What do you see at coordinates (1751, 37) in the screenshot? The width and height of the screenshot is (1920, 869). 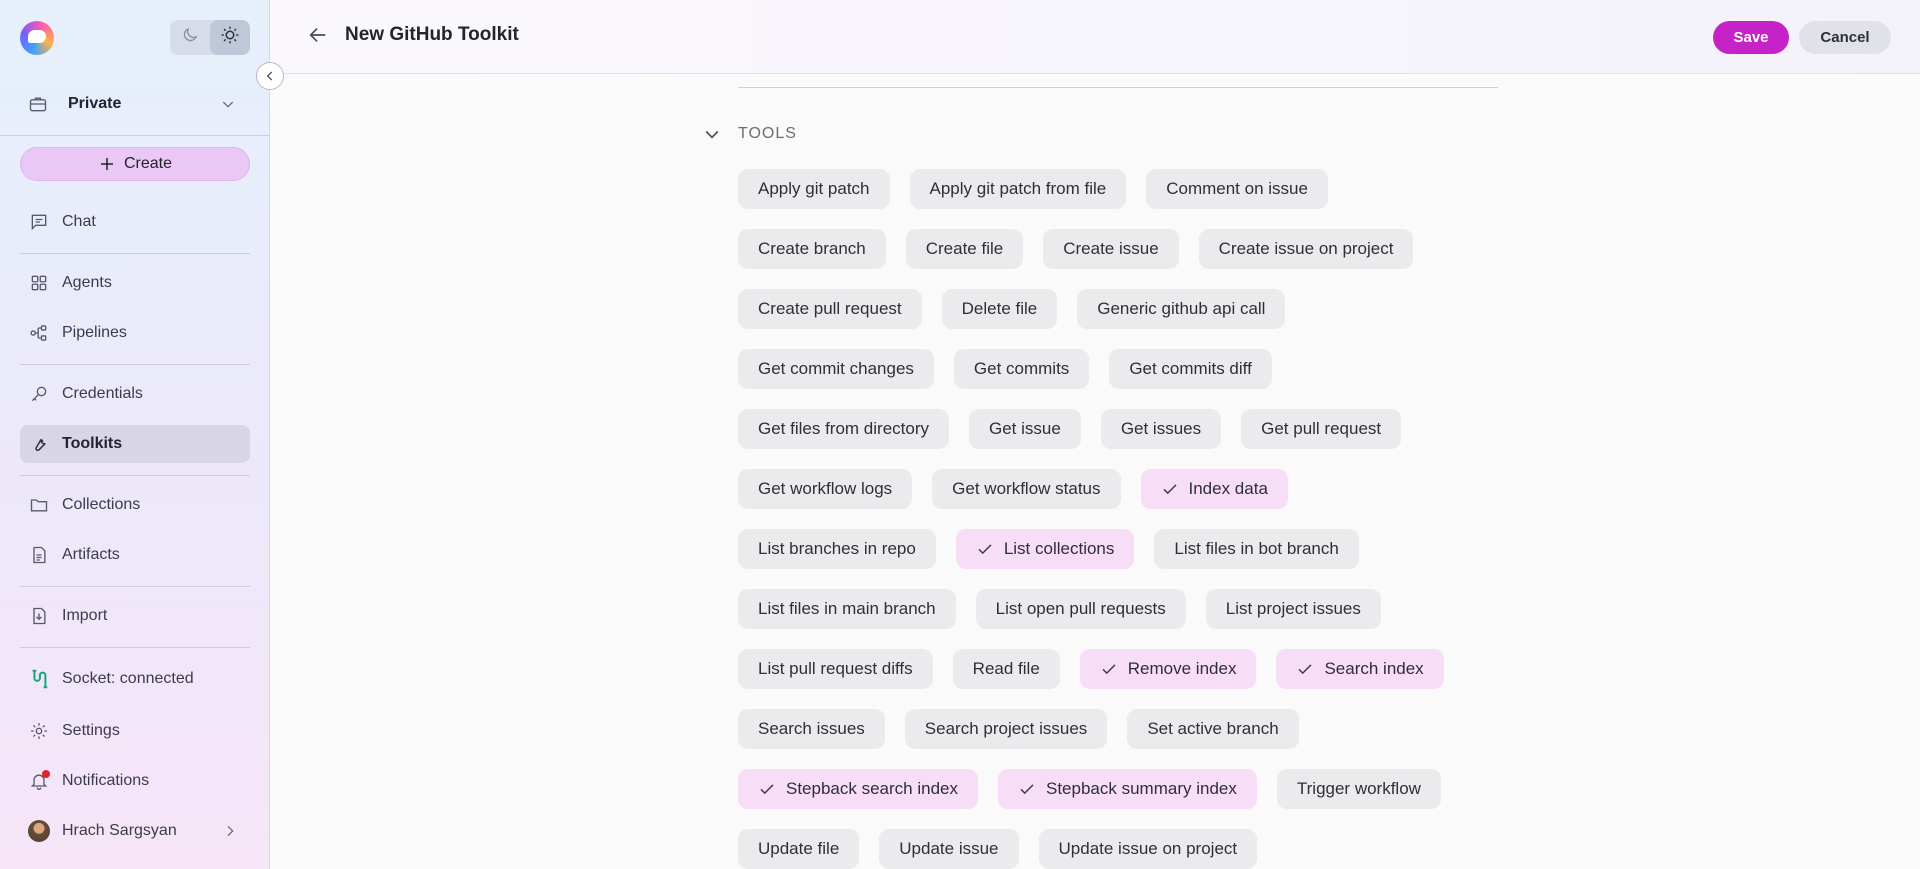 I see `save-button: Save` at bounding box center [1751, 37].